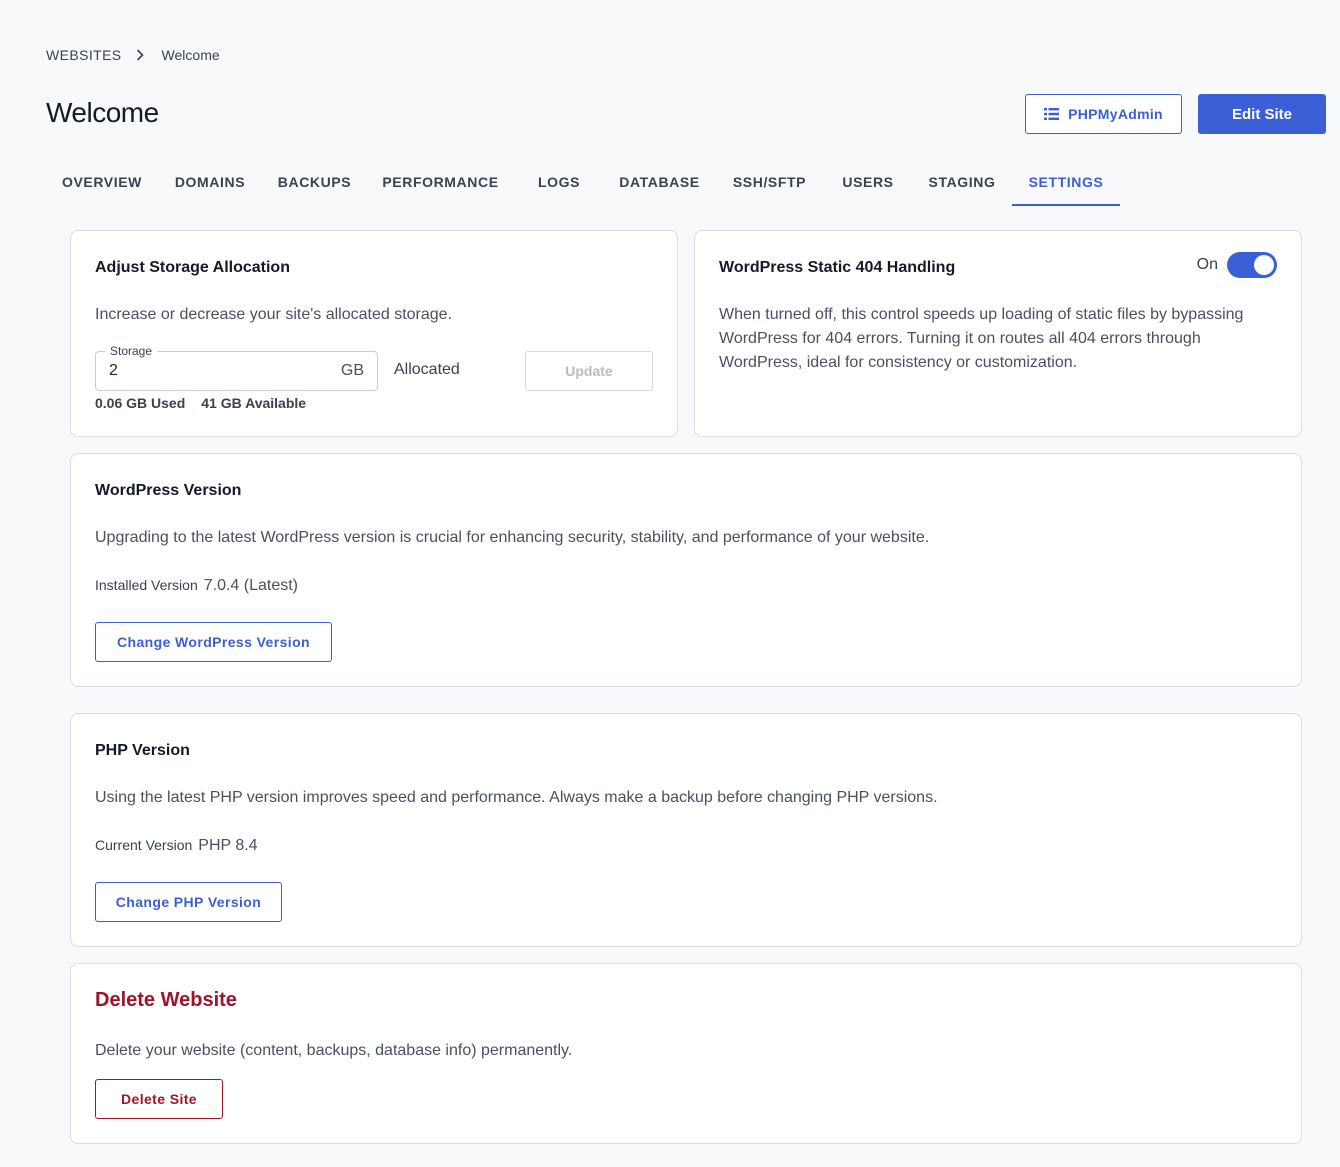  I want to click on tab-domains: DOMAINS, so click(210, 183).